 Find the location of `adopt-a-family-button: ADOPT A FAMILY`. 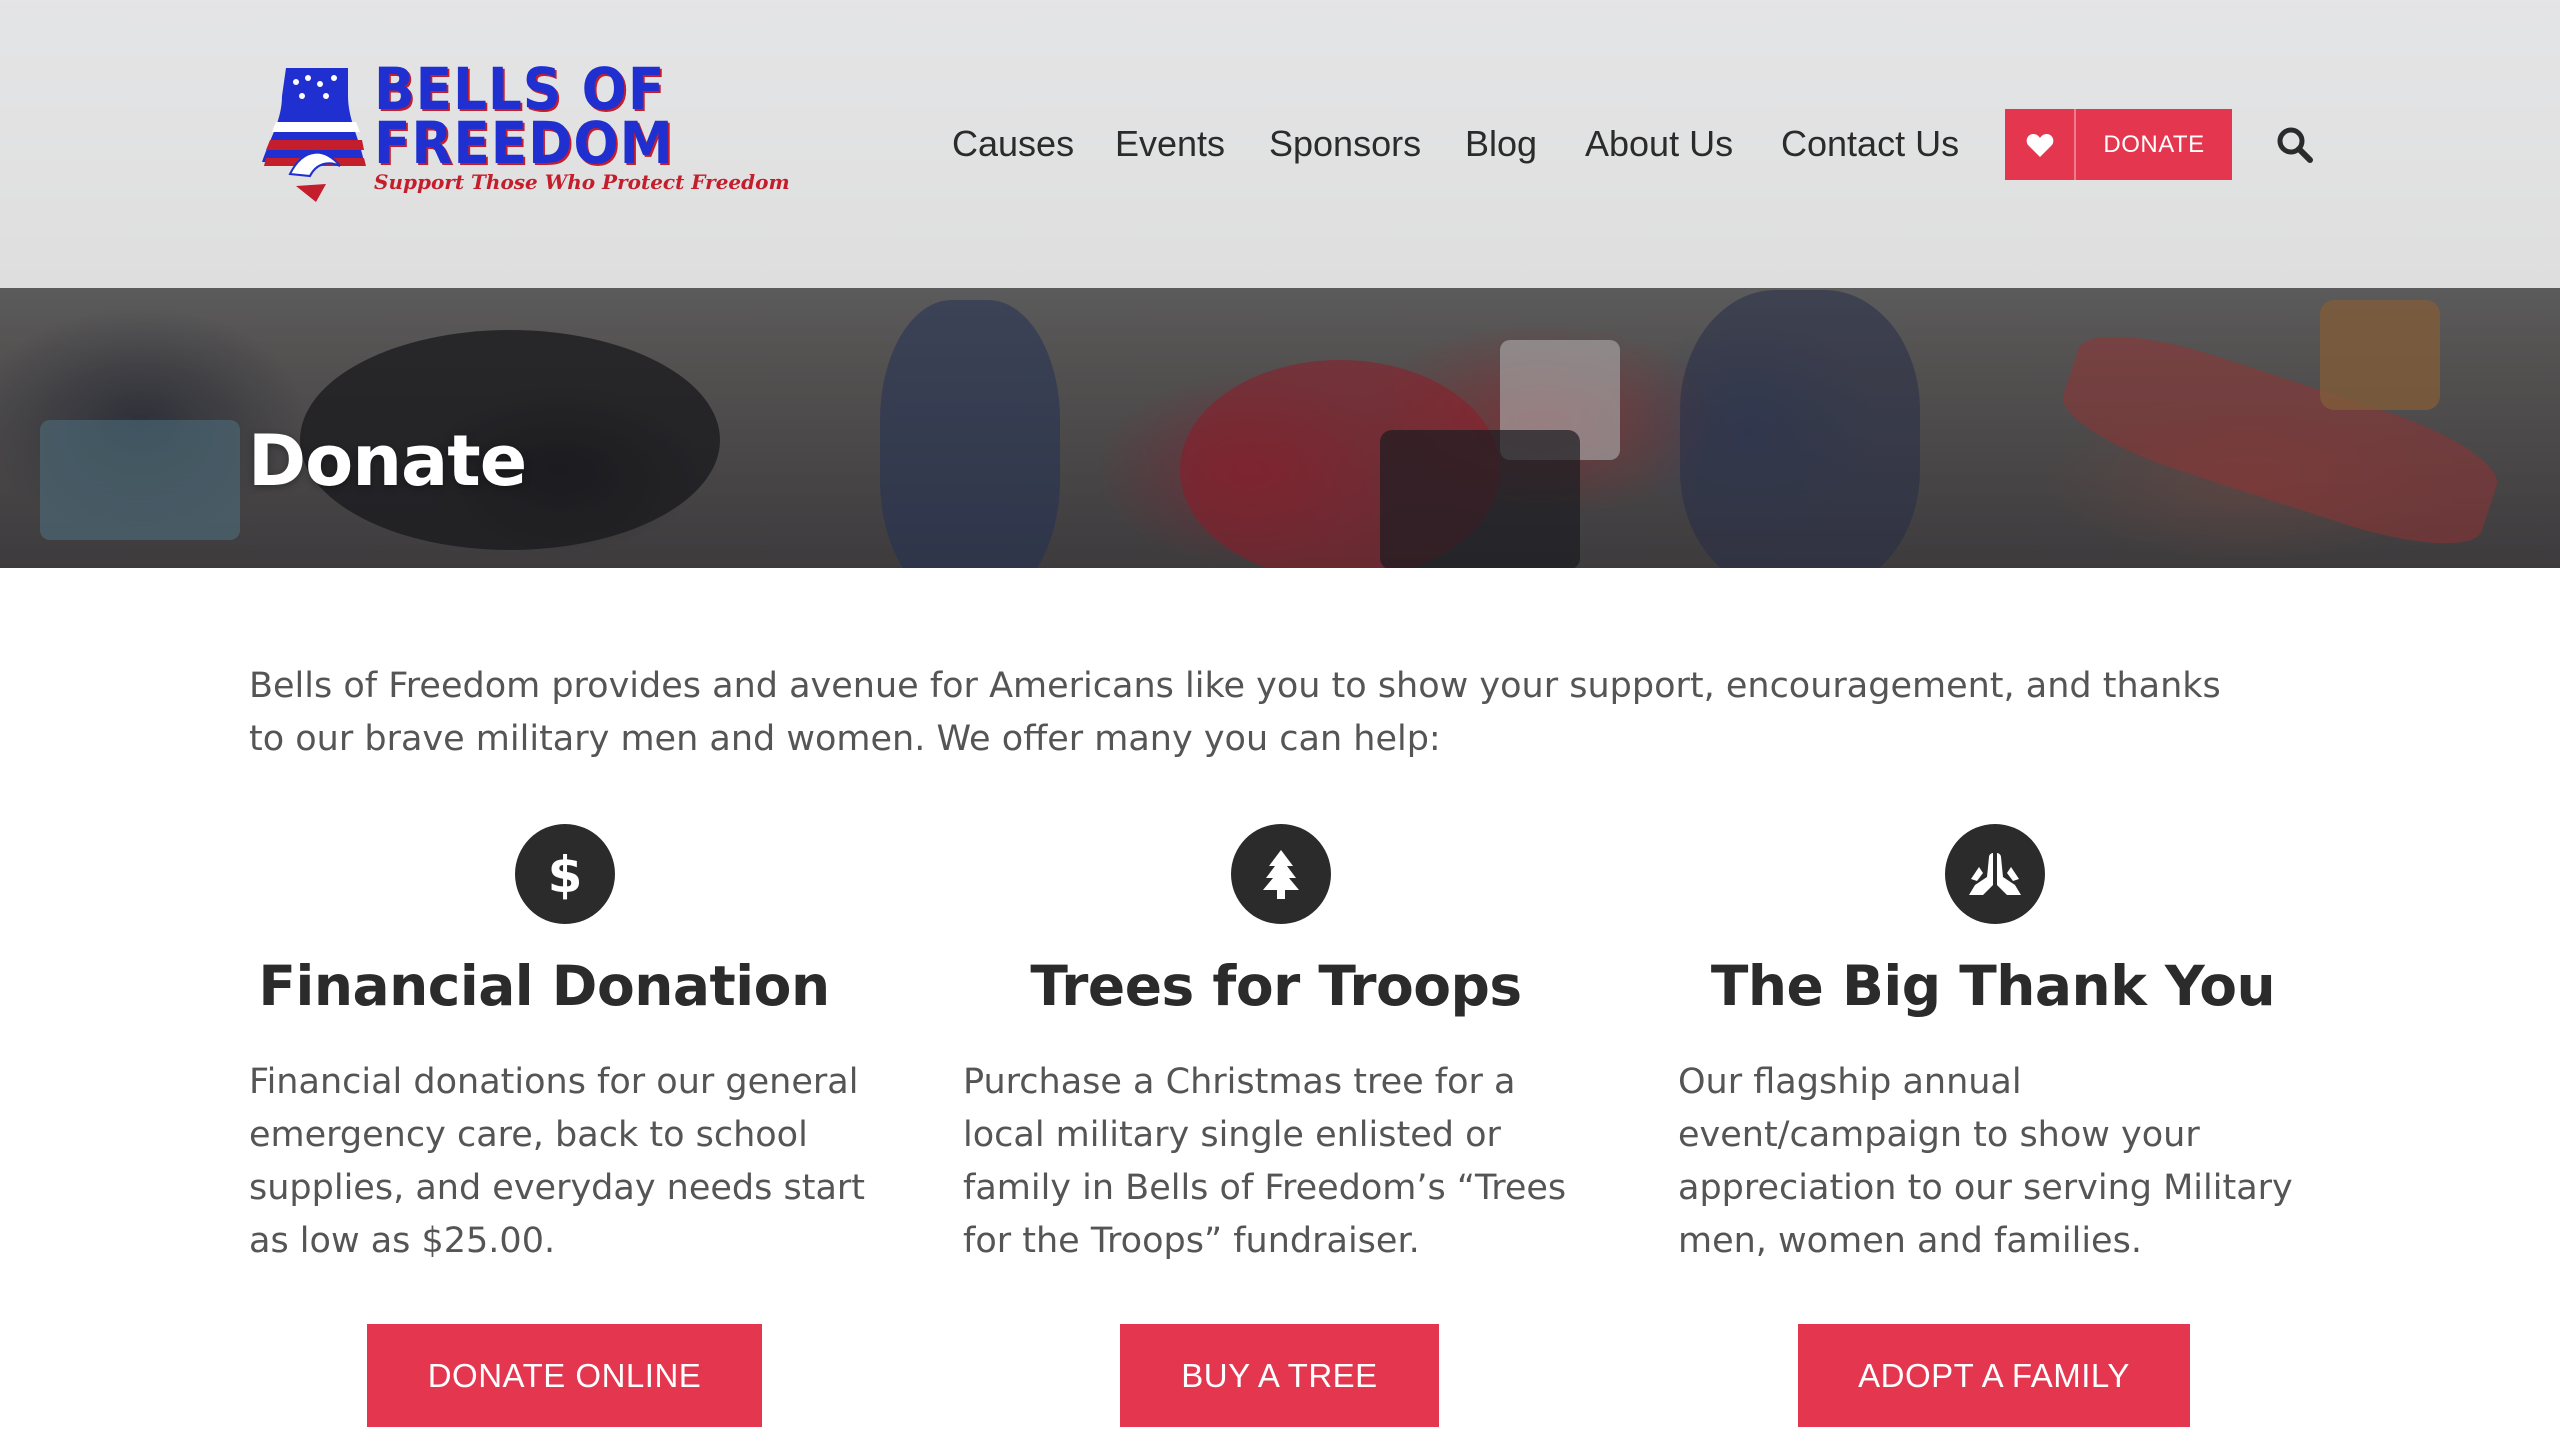

adopt-a-family-button: ADOPT A FAMILY is located at coordinates (1994, 1375).